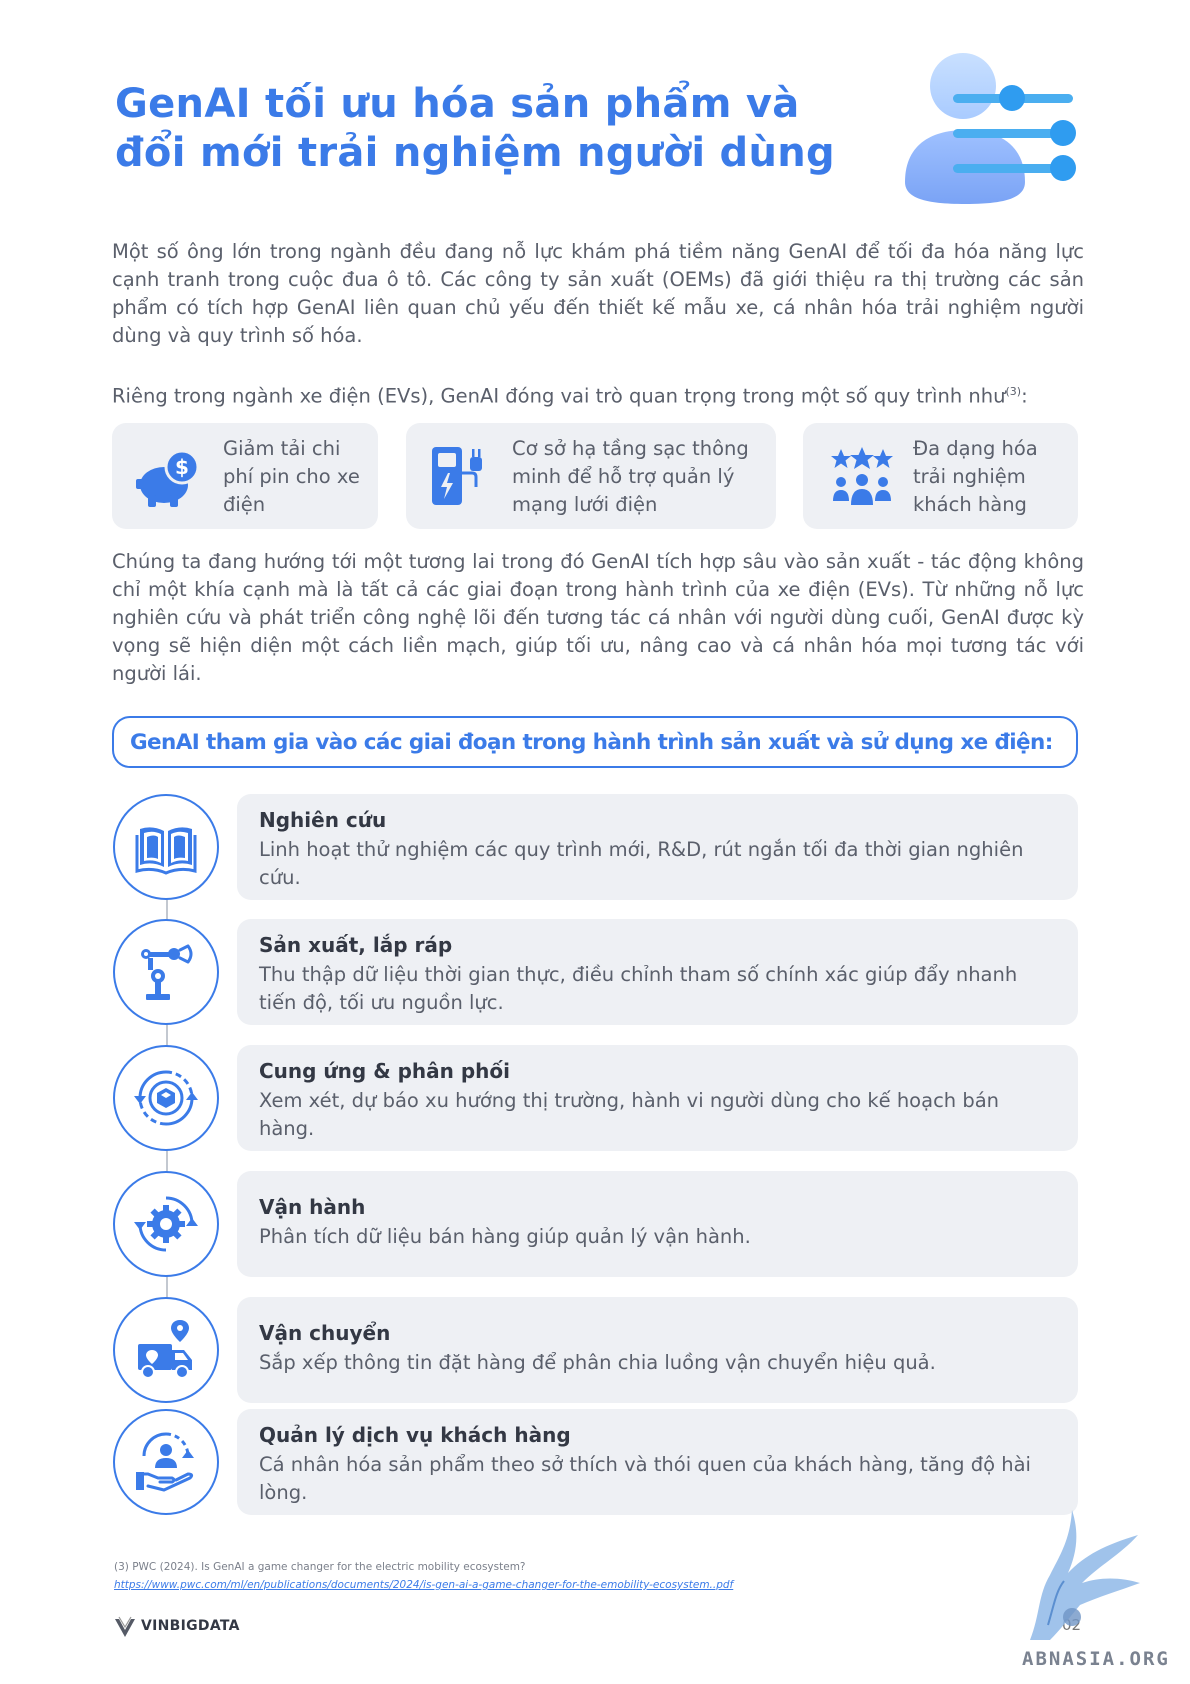  What do you see at coordinates (975, 476) in the screenshot?
I see `feature-card-label: Đa dạng hóa trải nghiệm khách hàng` at bounding box center [975, 476].